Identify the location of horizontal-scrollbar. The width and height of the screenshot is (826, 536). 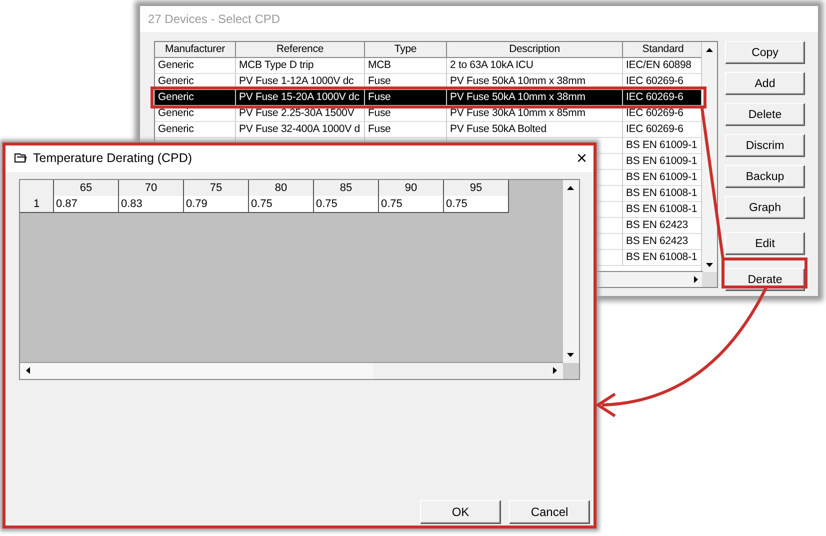
(291, 370).